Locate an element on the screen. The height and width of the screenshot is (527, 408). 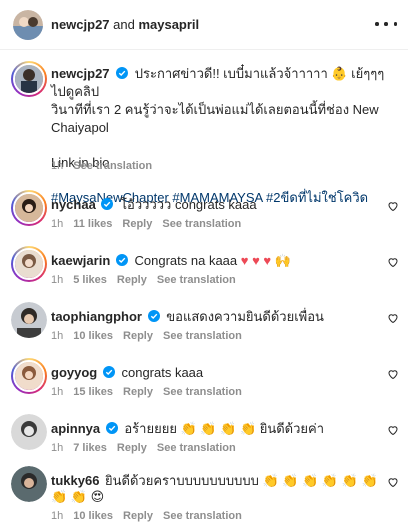
comment-text: nychaa โอ้ววววว congrats kaaa is located at coordinates (216, 205).